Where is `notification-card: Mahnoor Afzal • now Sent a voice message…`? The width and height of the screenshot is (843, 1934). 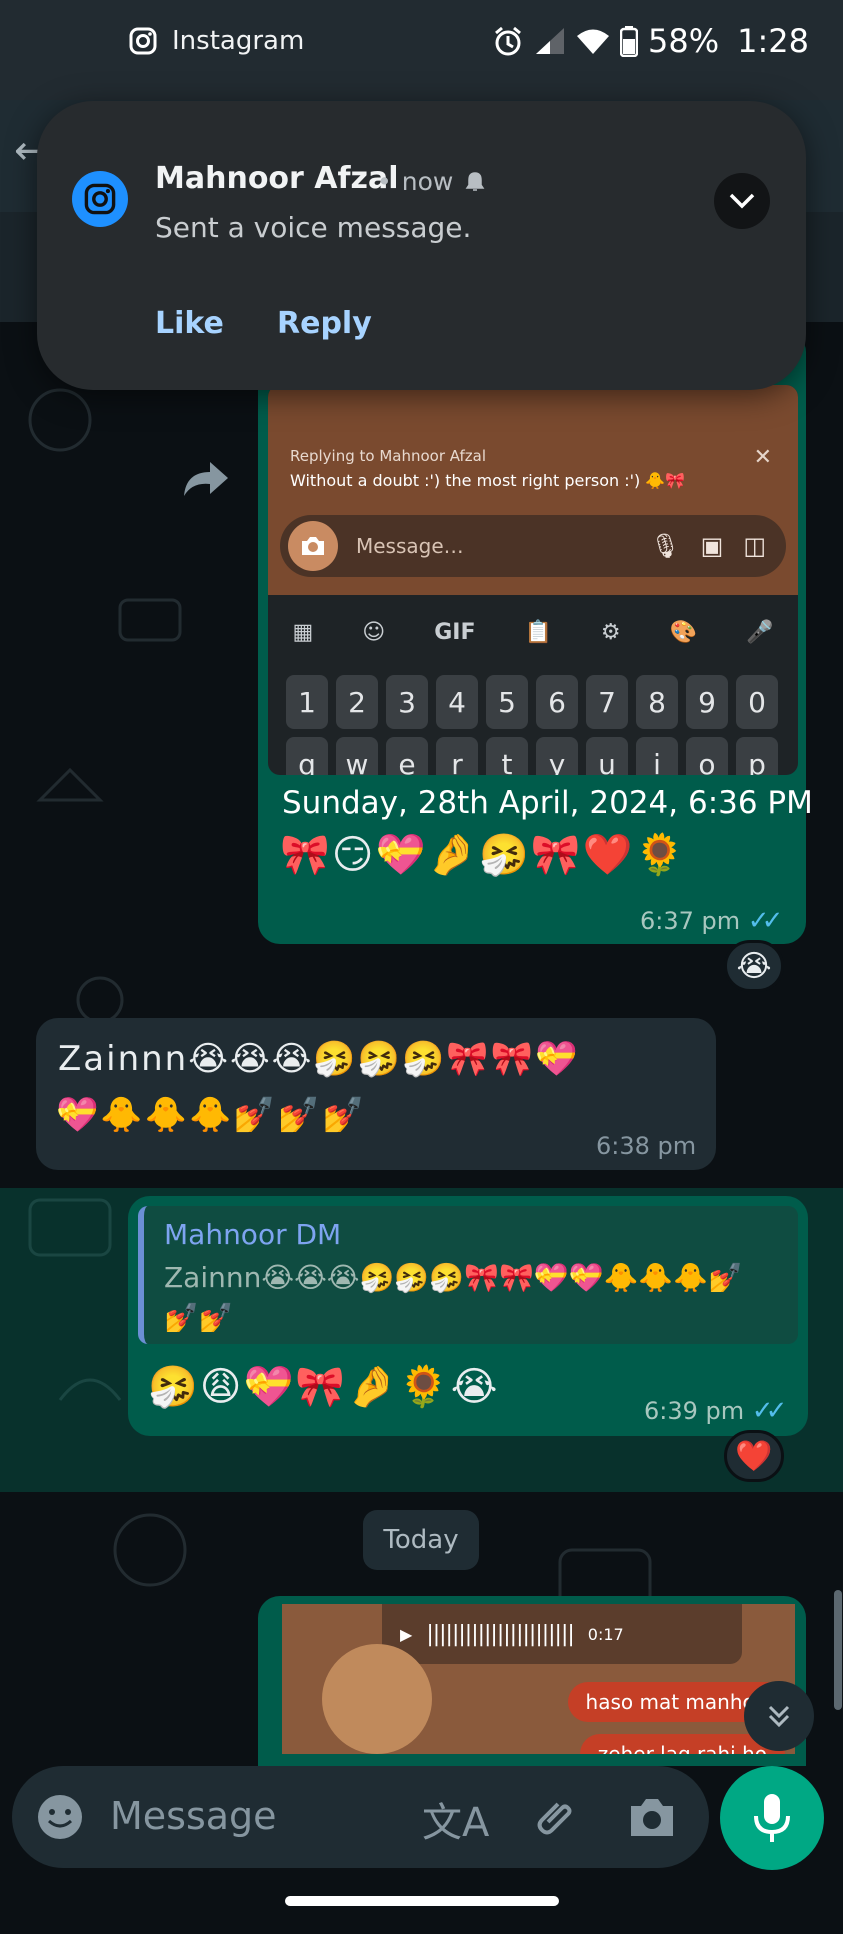
notification-card: Mahnoor Afzal • now Sent a voice message… is located at coordinates (421, 245).